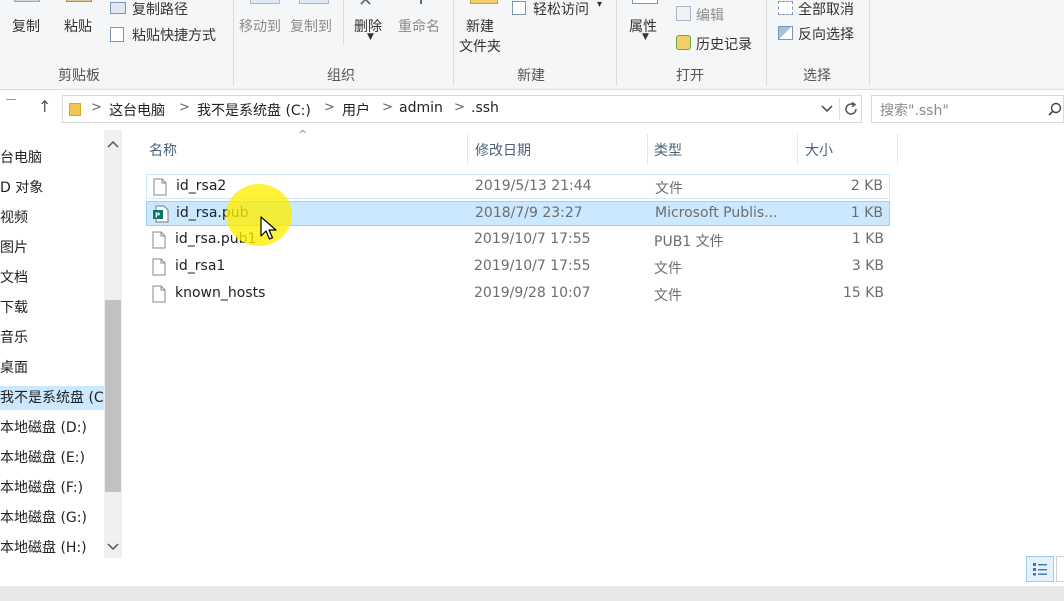 The image size is (1064, 601). I want to click on status-bar, so click(532, 573).